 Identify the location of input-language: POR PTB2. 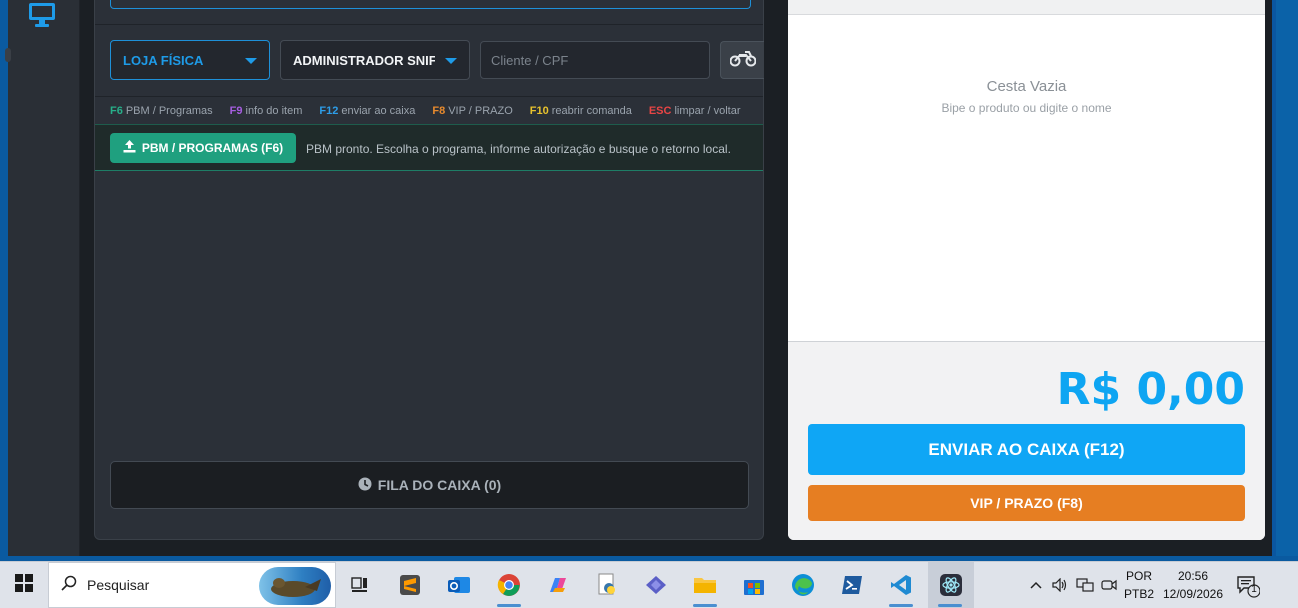
(1139, 585).